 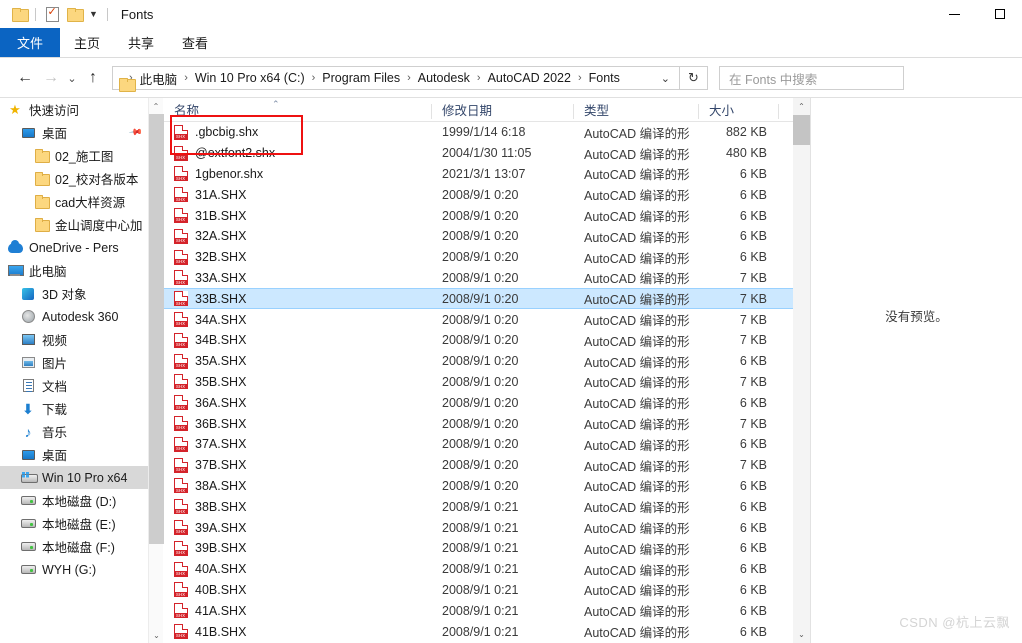 I want to click on back-button: ←, so click(x=25, y=78).